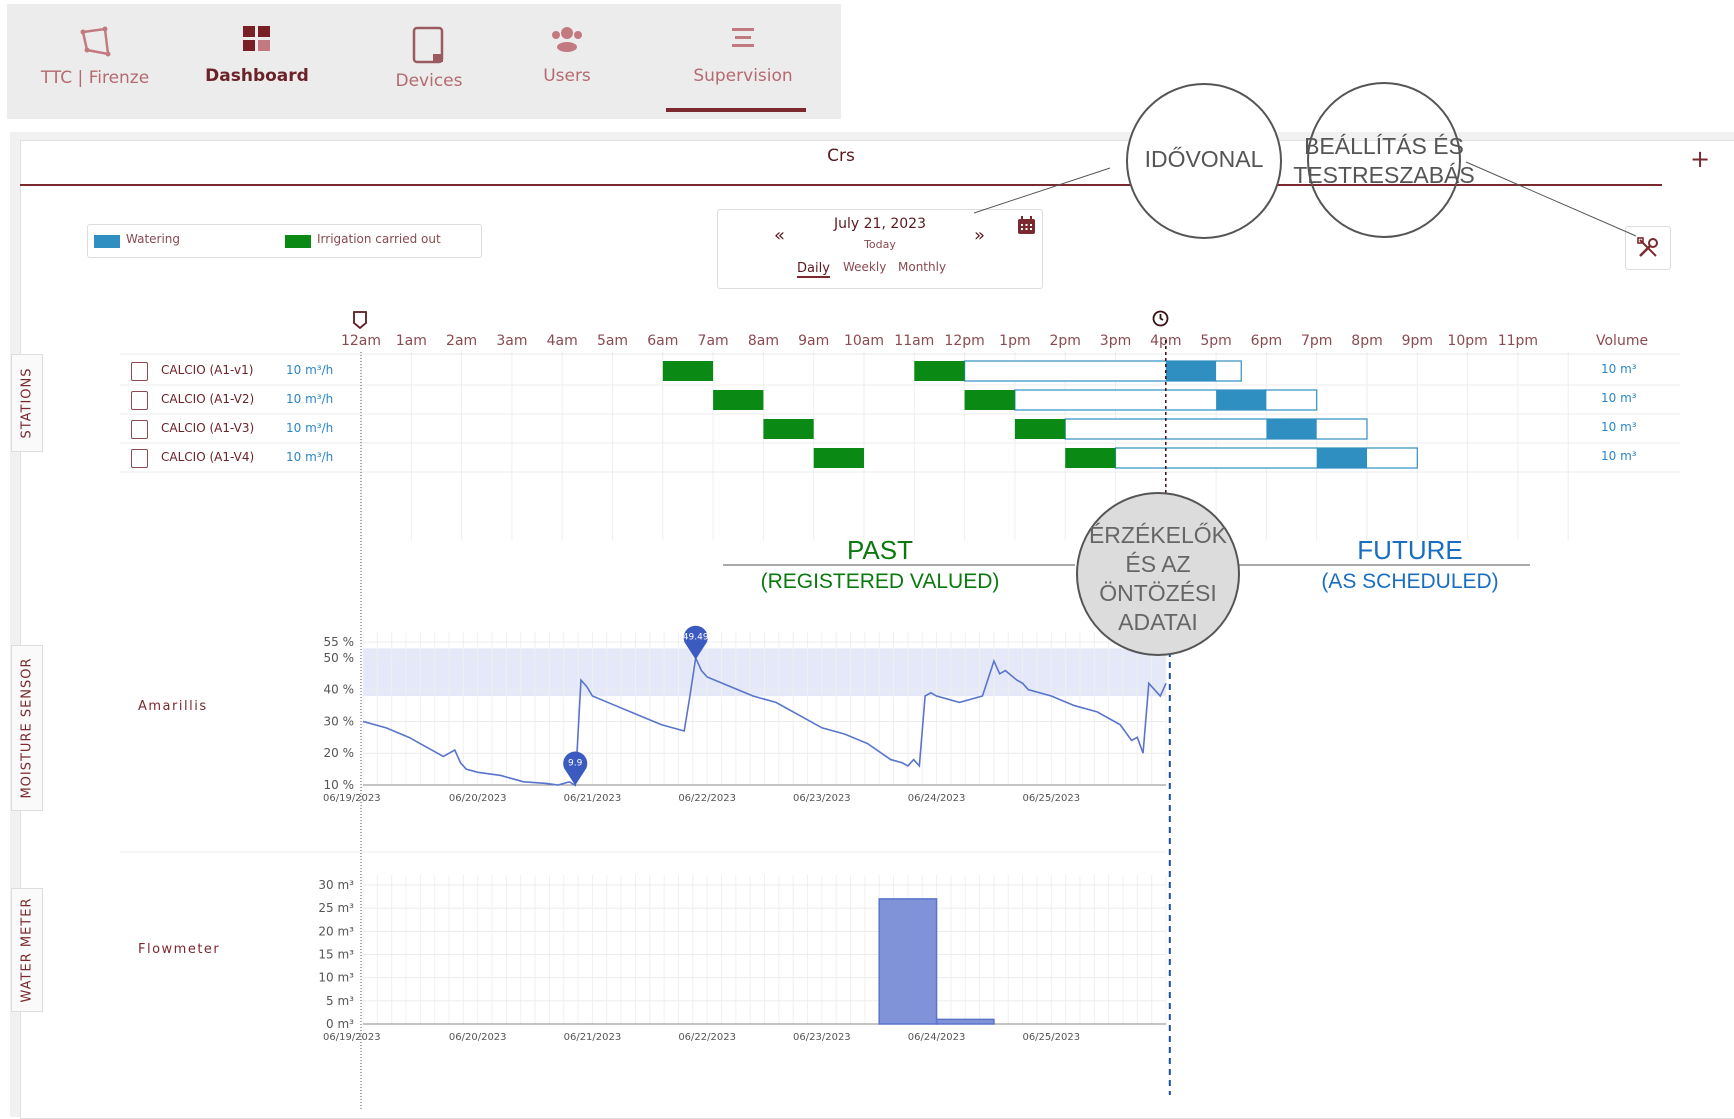  I want to click on callout-text: ÉRZÉKELŐK ÉS AZ ÖNTÖZÉSI ADATAI, so click(1158, 578).